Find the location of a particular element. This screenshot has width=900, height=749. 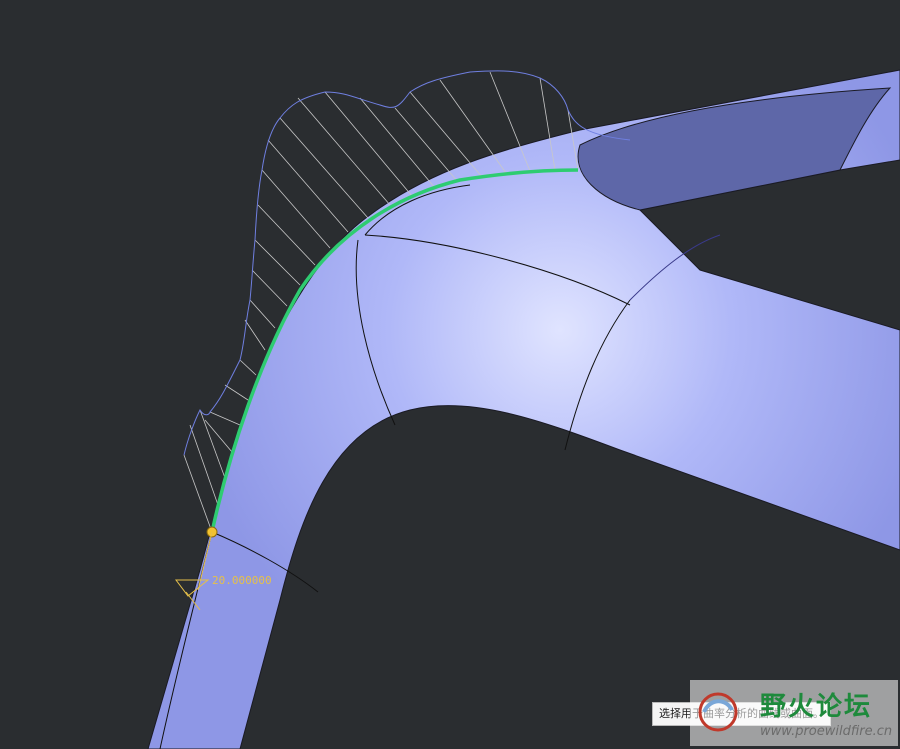

watermark-title: 野火论坛 is located at coordinates (816, 707).